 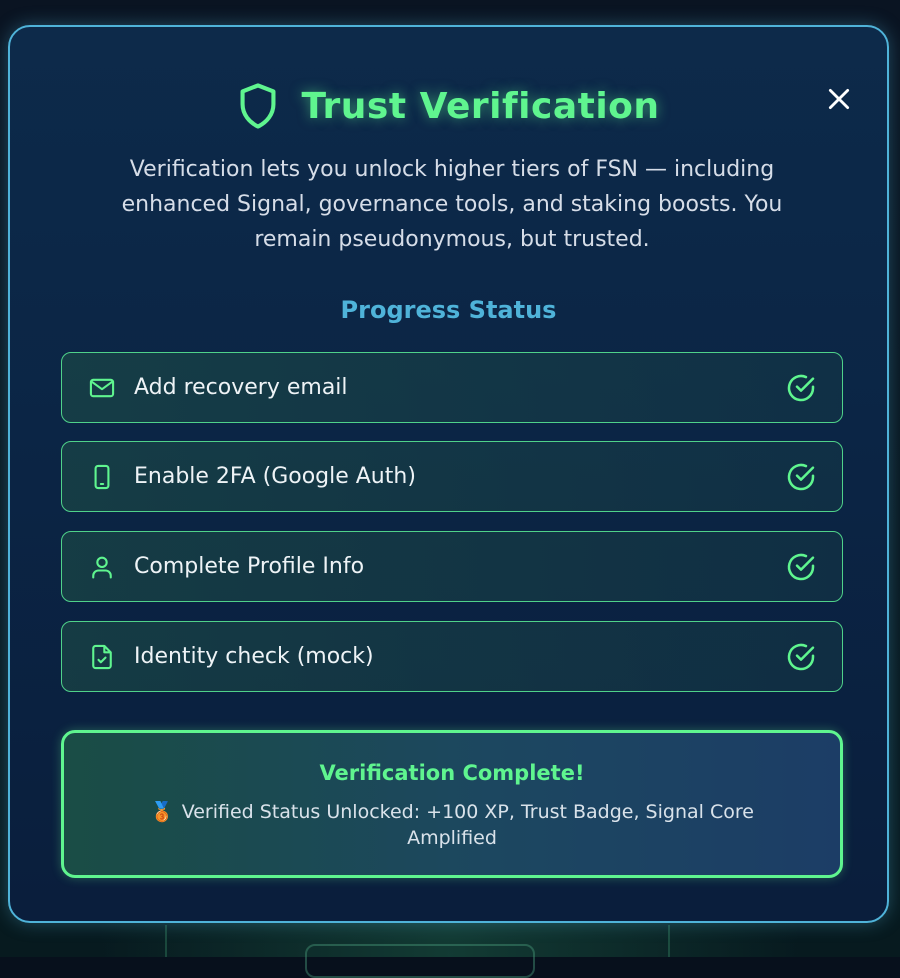 What do you see at coordinates (480, 106) in the screenshot?
I see `modal-title: Trust Verification` at bounding box center [480, 106].